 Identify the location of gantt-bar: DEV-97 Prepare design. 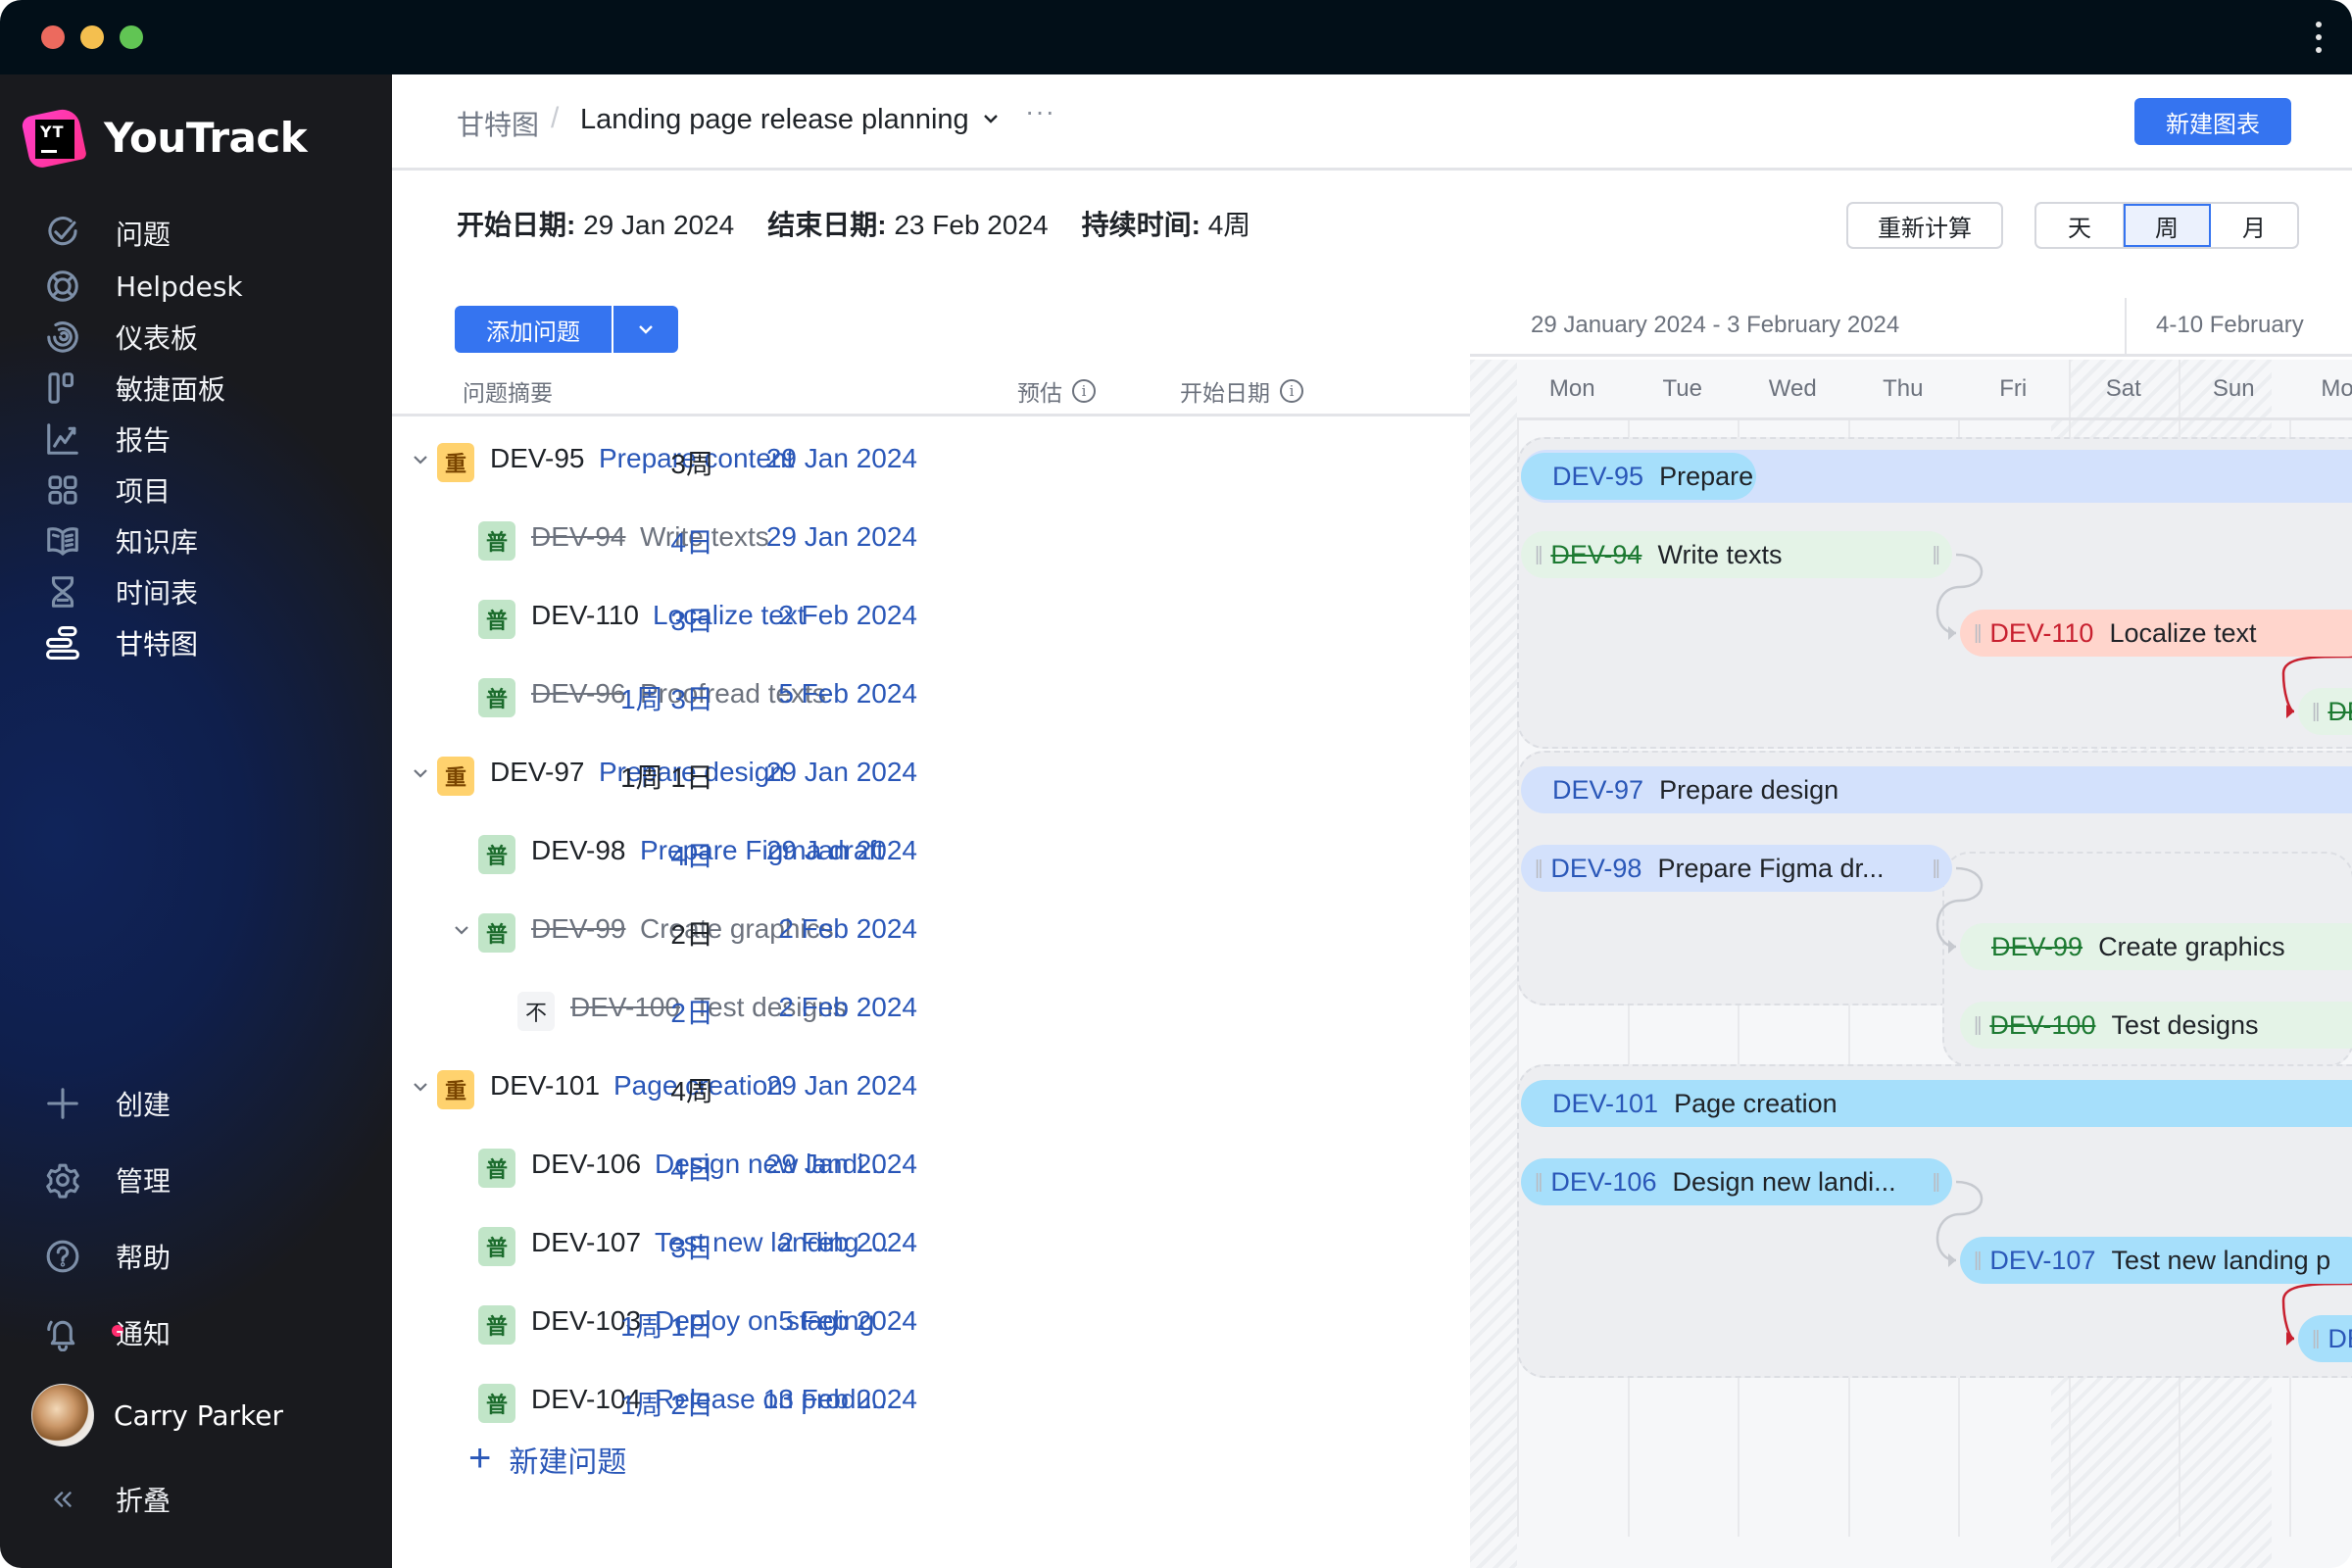
(1936, 789).